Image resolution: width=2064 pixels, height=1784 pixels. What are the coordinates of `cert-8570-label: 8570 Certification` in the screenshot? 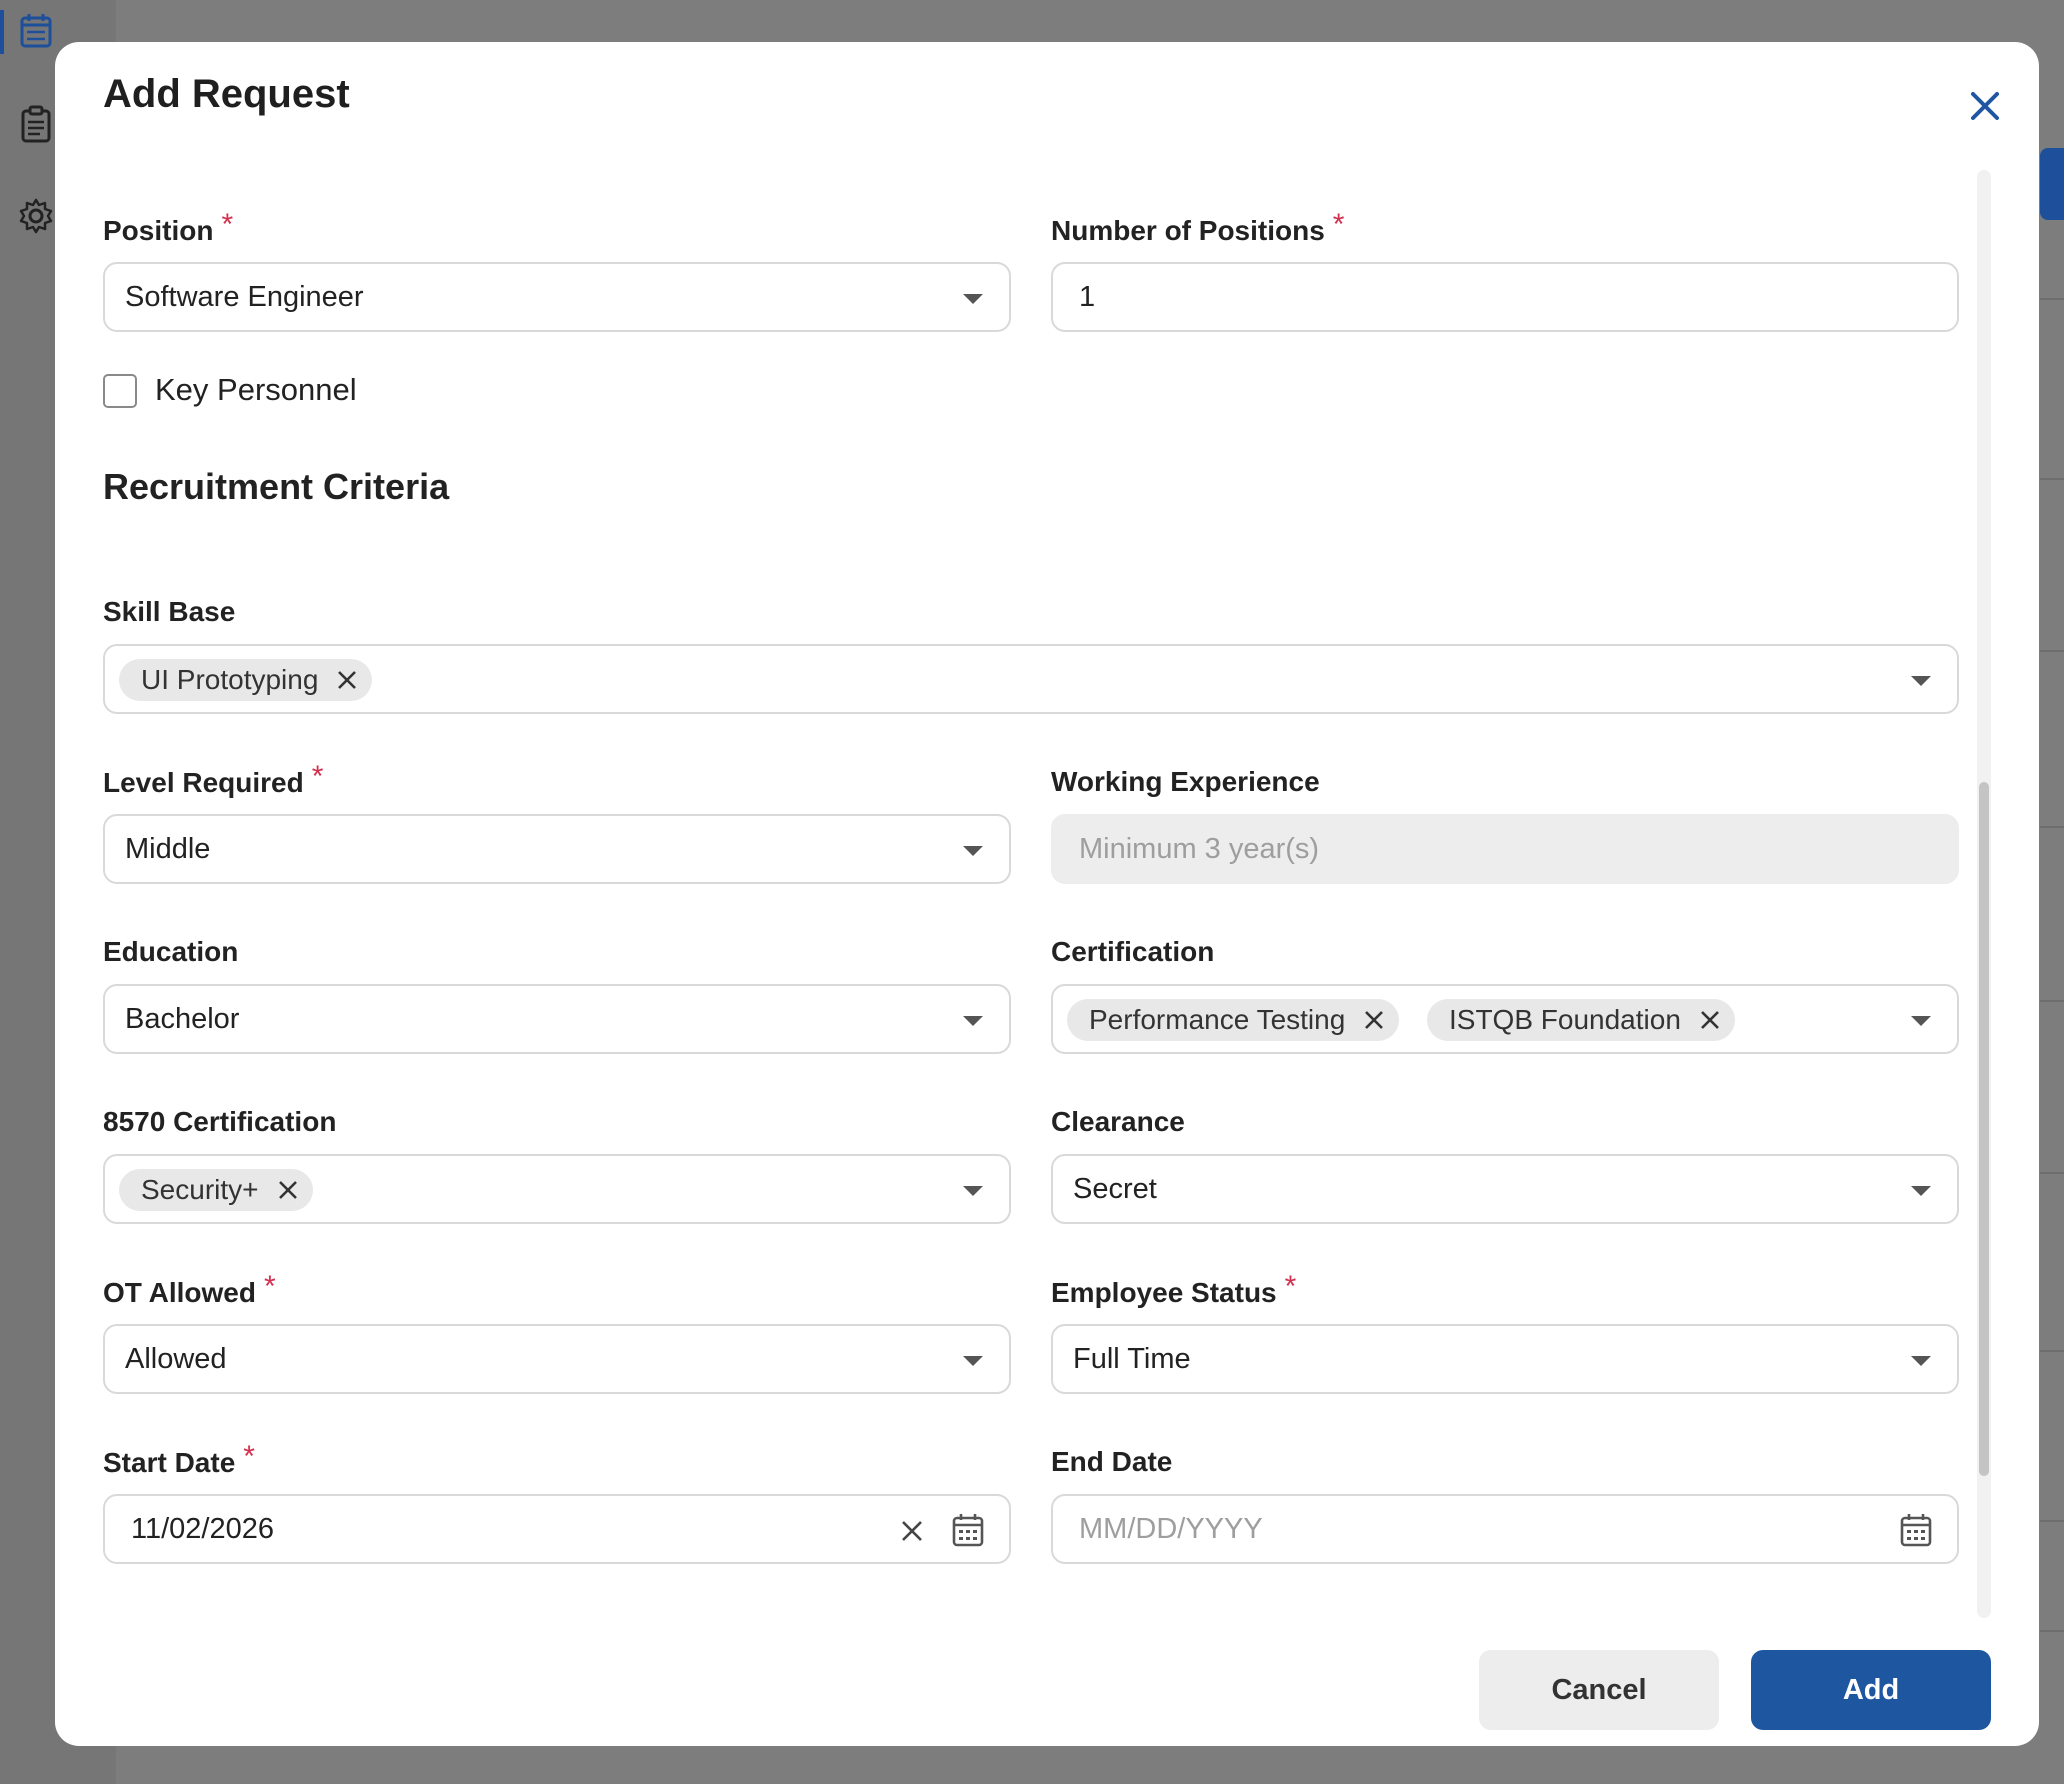 It's located at (220, 1121).